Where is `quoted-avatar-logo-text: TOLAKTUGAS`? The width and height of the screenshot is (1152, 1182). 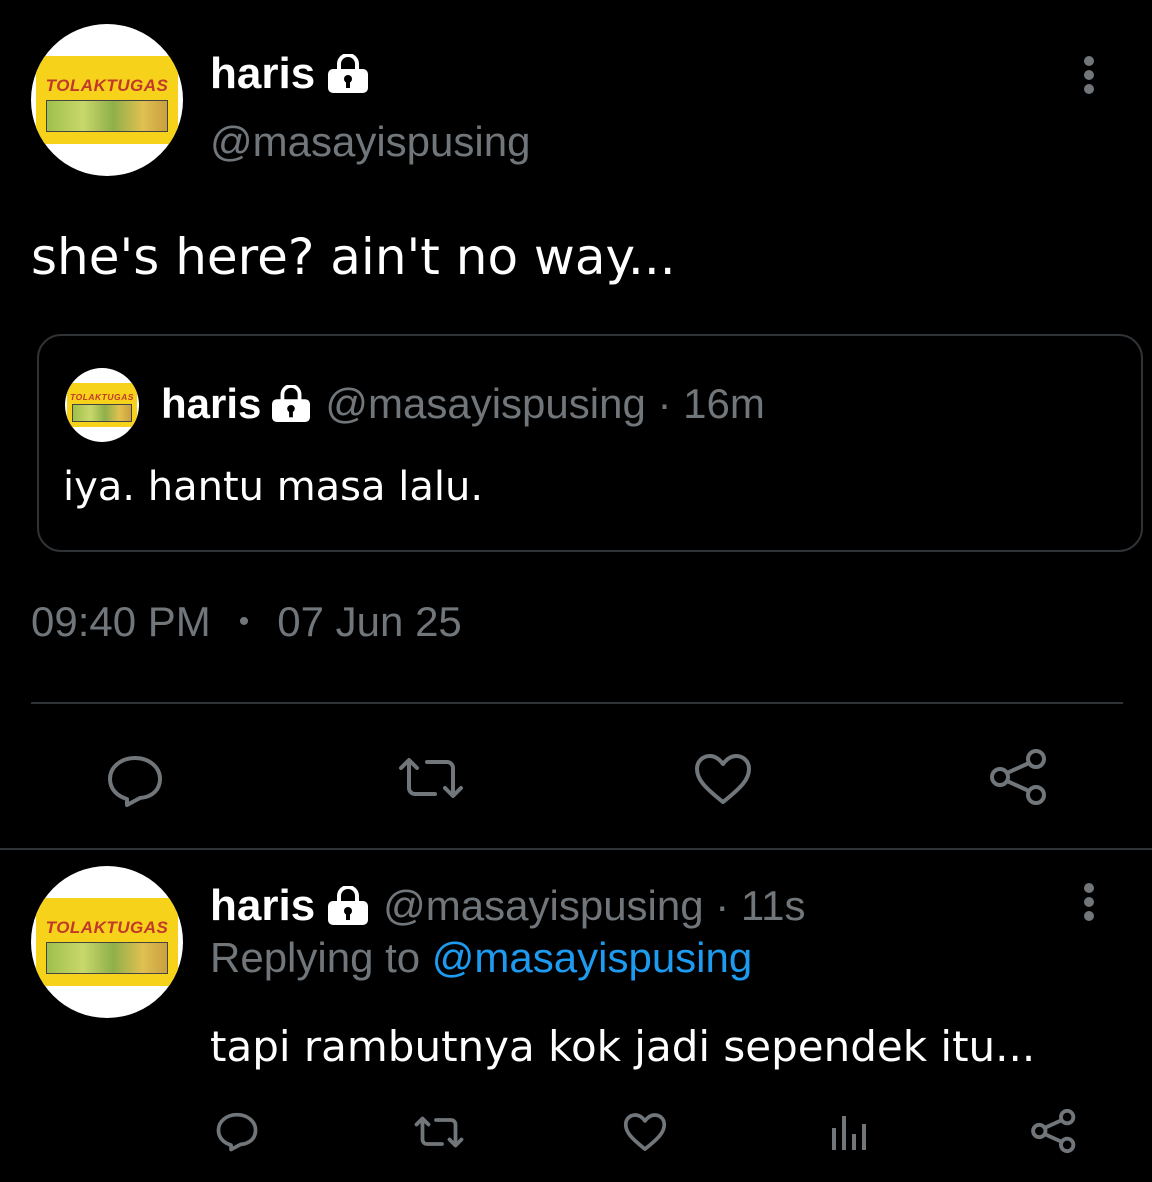
quoted-avatar-logo-text: TOLAKTUGAS is located at coordinates (102, 397).